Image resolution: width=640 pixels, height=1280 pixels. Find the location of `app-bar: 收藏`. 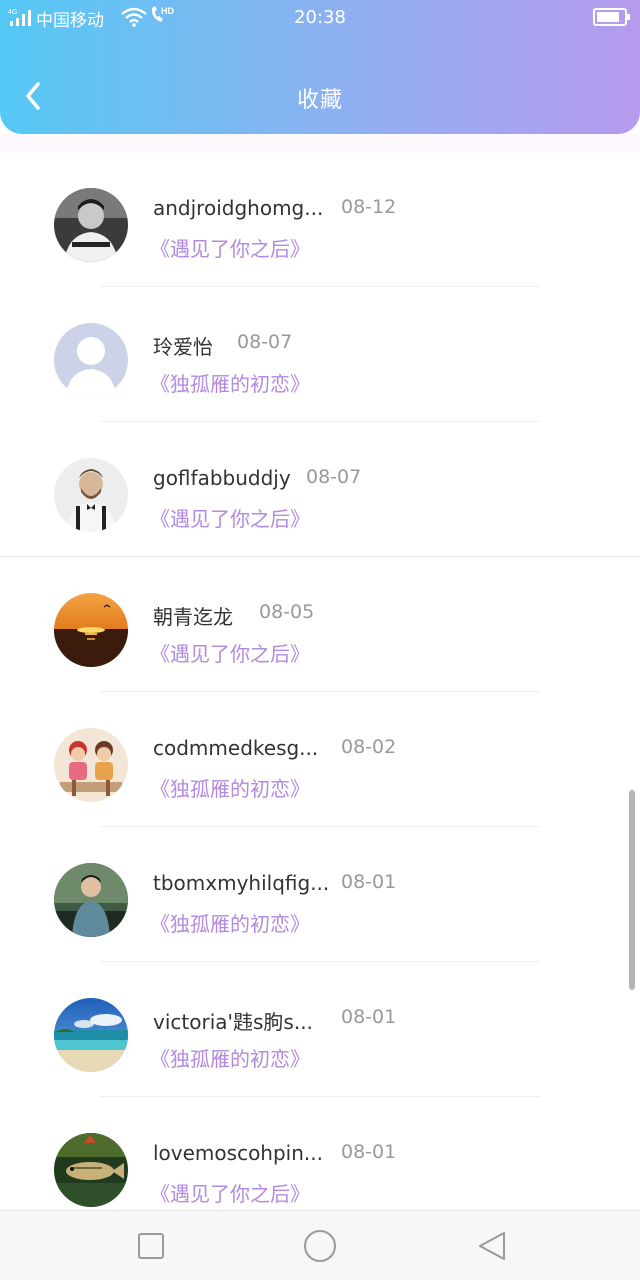

app-bar: 收藏 is located at coordinates (320, 96).